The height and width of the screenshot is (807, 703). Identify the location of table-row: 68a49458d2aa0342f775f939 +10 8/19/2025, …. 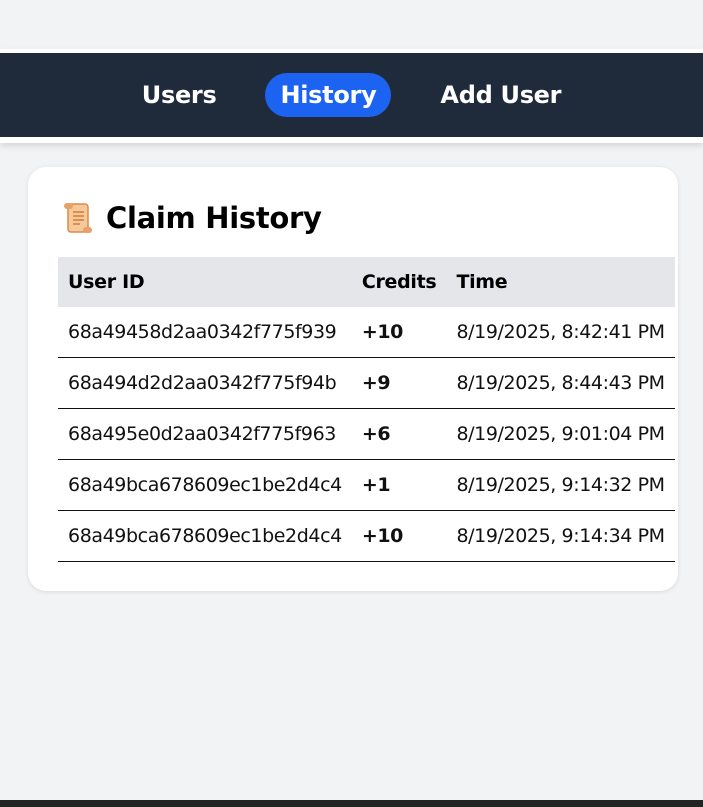
(366, 332).